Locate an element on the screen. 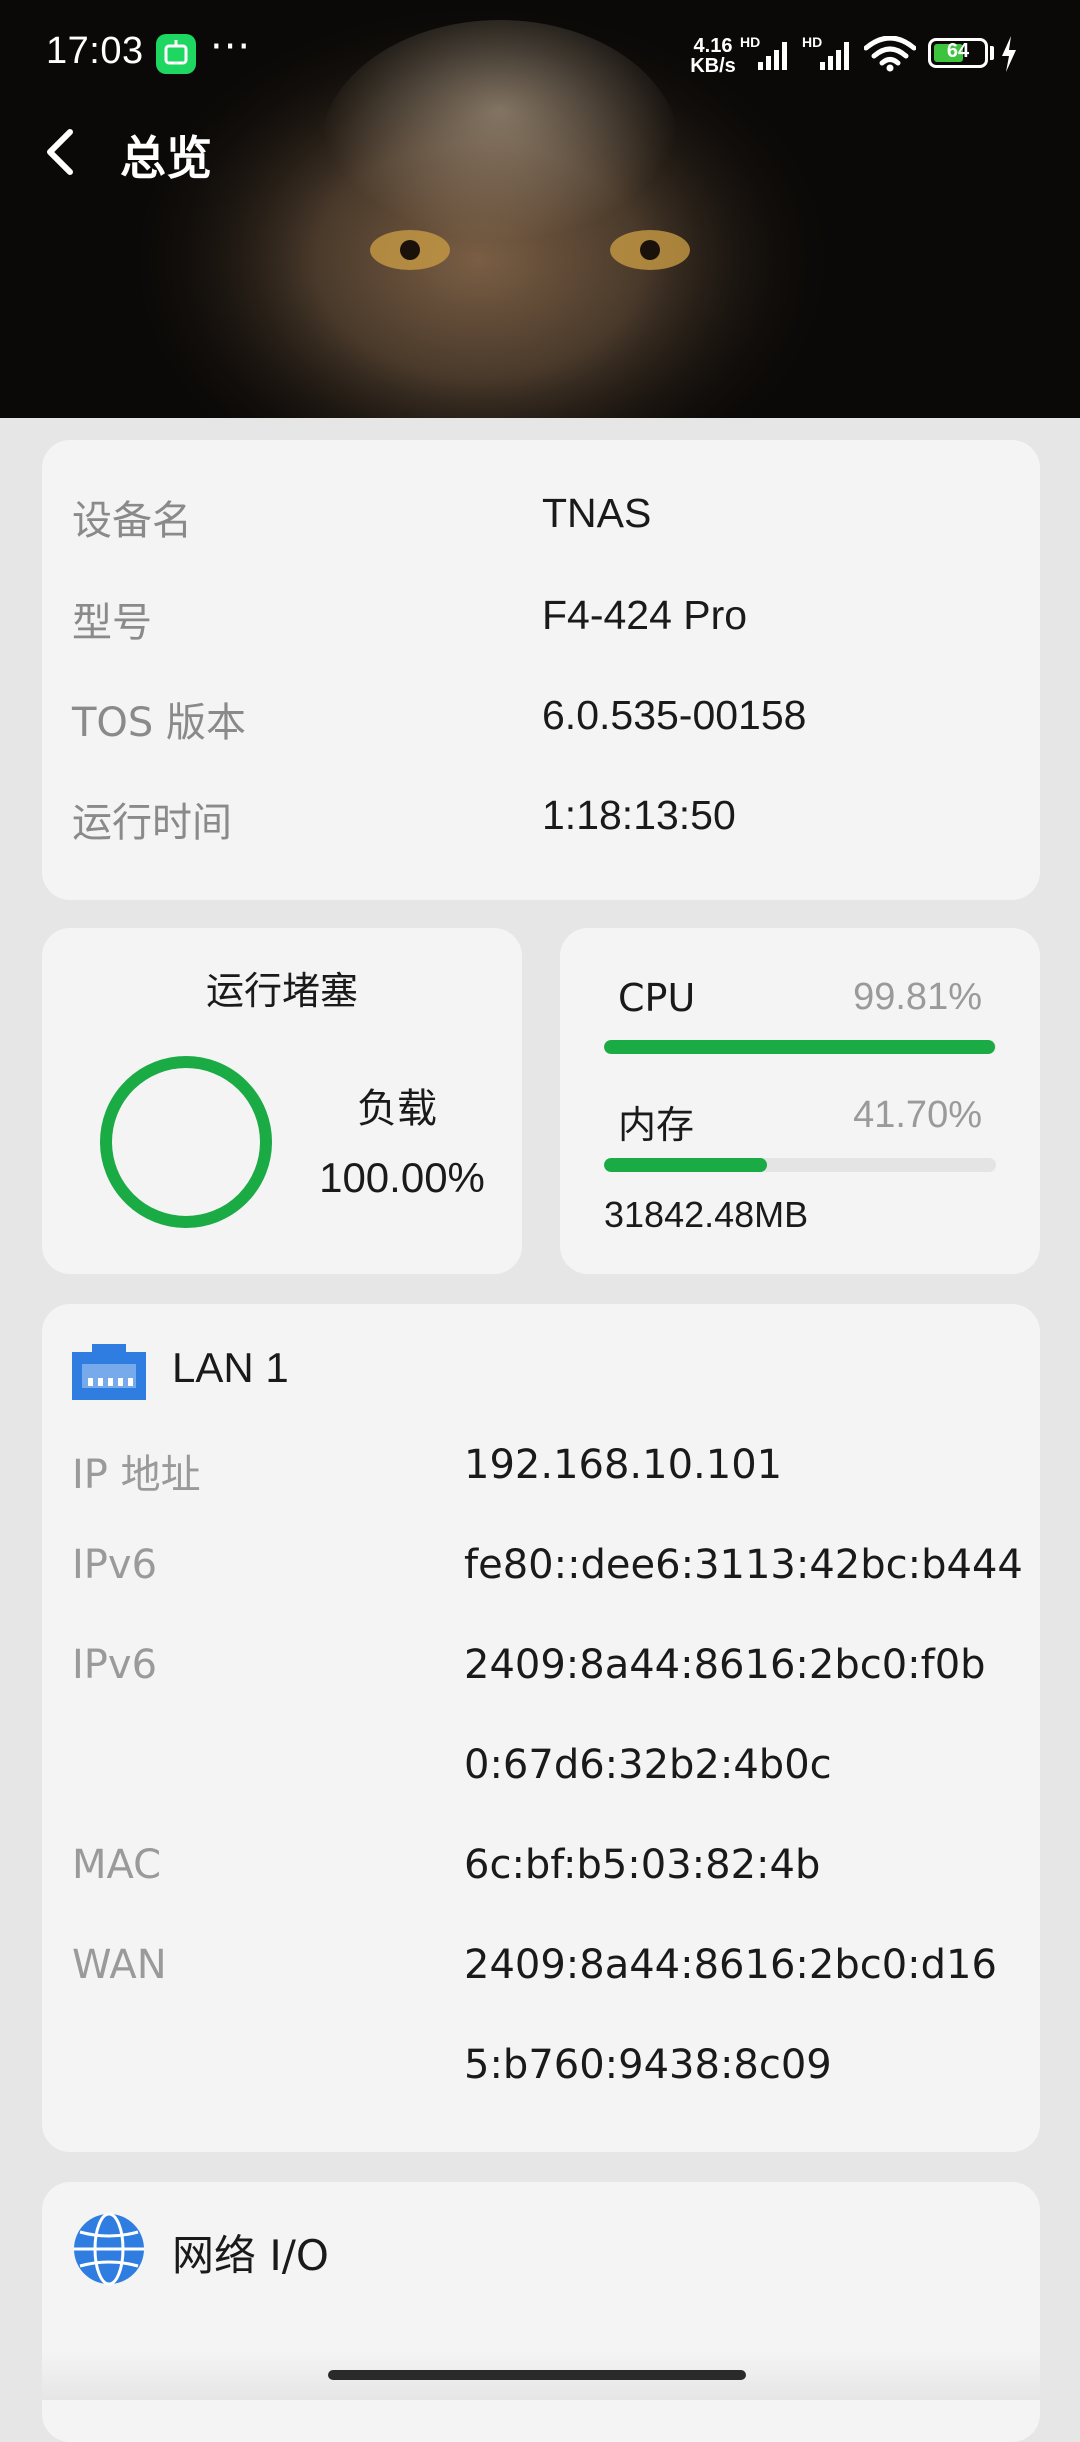  mi-home-app-icon is located at coordinates (176, 54).